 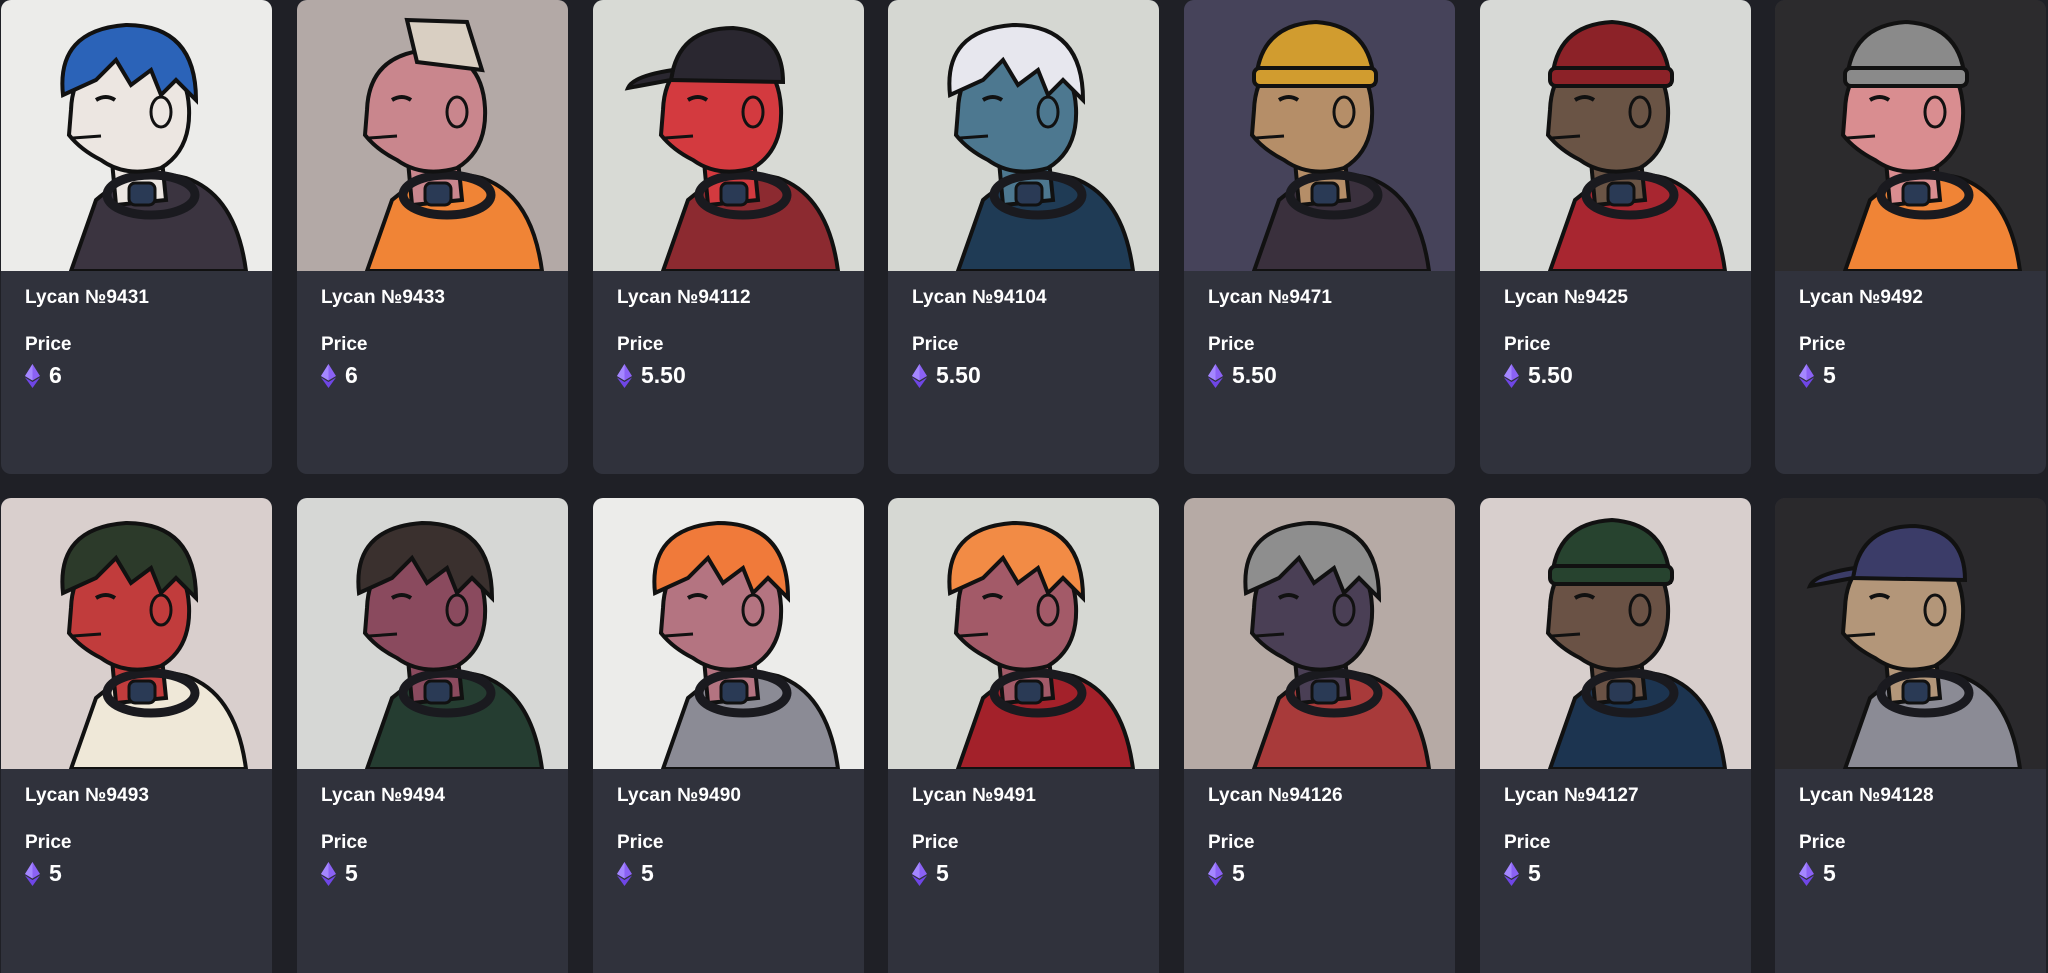 I want to click on nft-card: Lycan №9425 Price 5.50, so click(x=1615, y=237).